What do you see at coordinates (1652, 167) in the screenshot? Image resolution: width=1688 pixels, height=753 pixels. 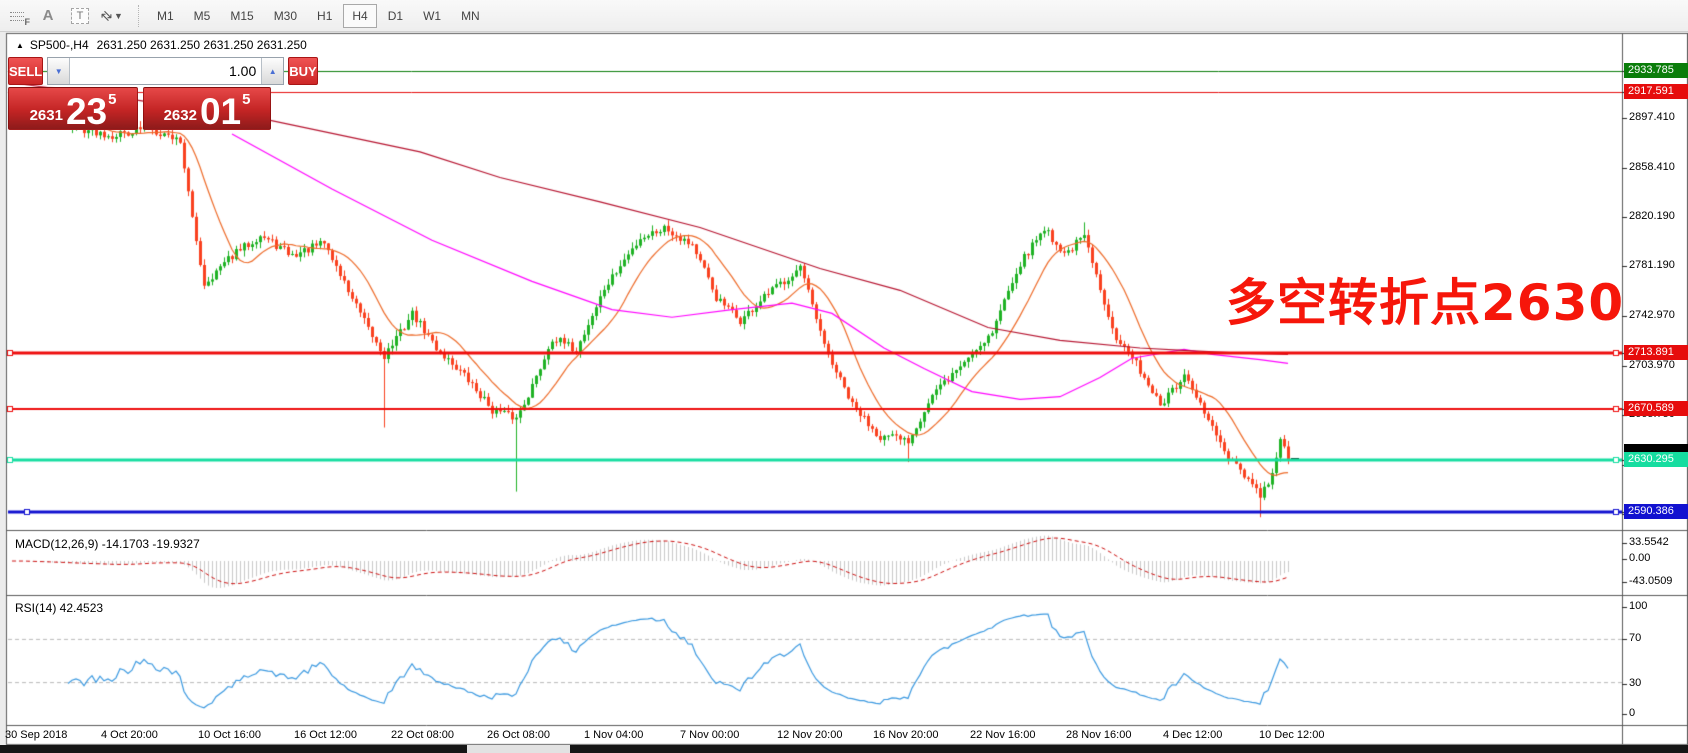 I see `price-tick-label: 2858.410` at bounding box center [1652, 167].